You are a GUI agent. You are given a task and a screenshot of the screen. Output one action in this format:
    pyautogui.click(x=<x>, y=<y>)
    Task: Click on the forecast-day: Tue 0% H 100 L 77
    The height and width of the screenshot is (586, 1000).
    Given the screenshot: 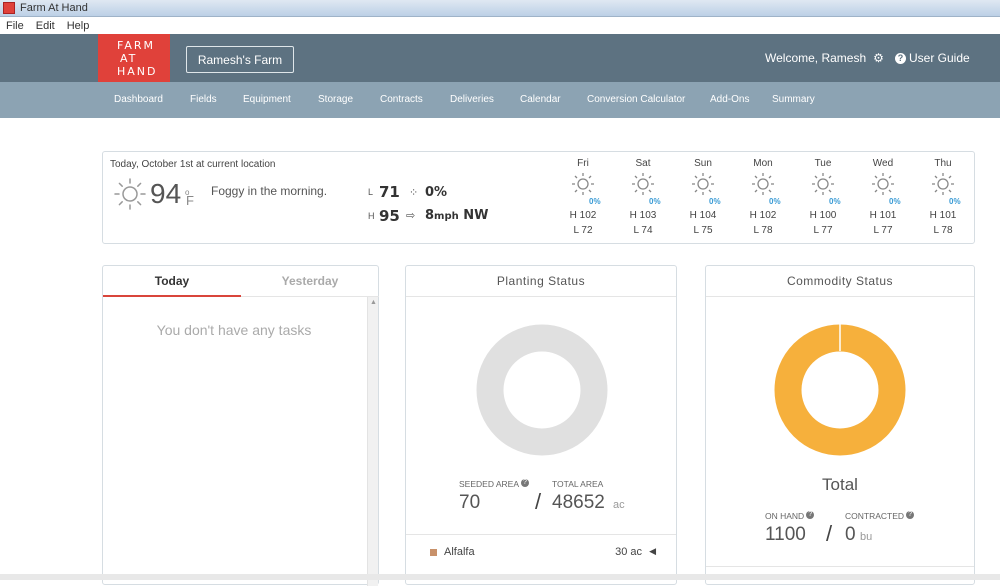 What is the action you would take?
    pyautogui.click(x=825, y=197)
    